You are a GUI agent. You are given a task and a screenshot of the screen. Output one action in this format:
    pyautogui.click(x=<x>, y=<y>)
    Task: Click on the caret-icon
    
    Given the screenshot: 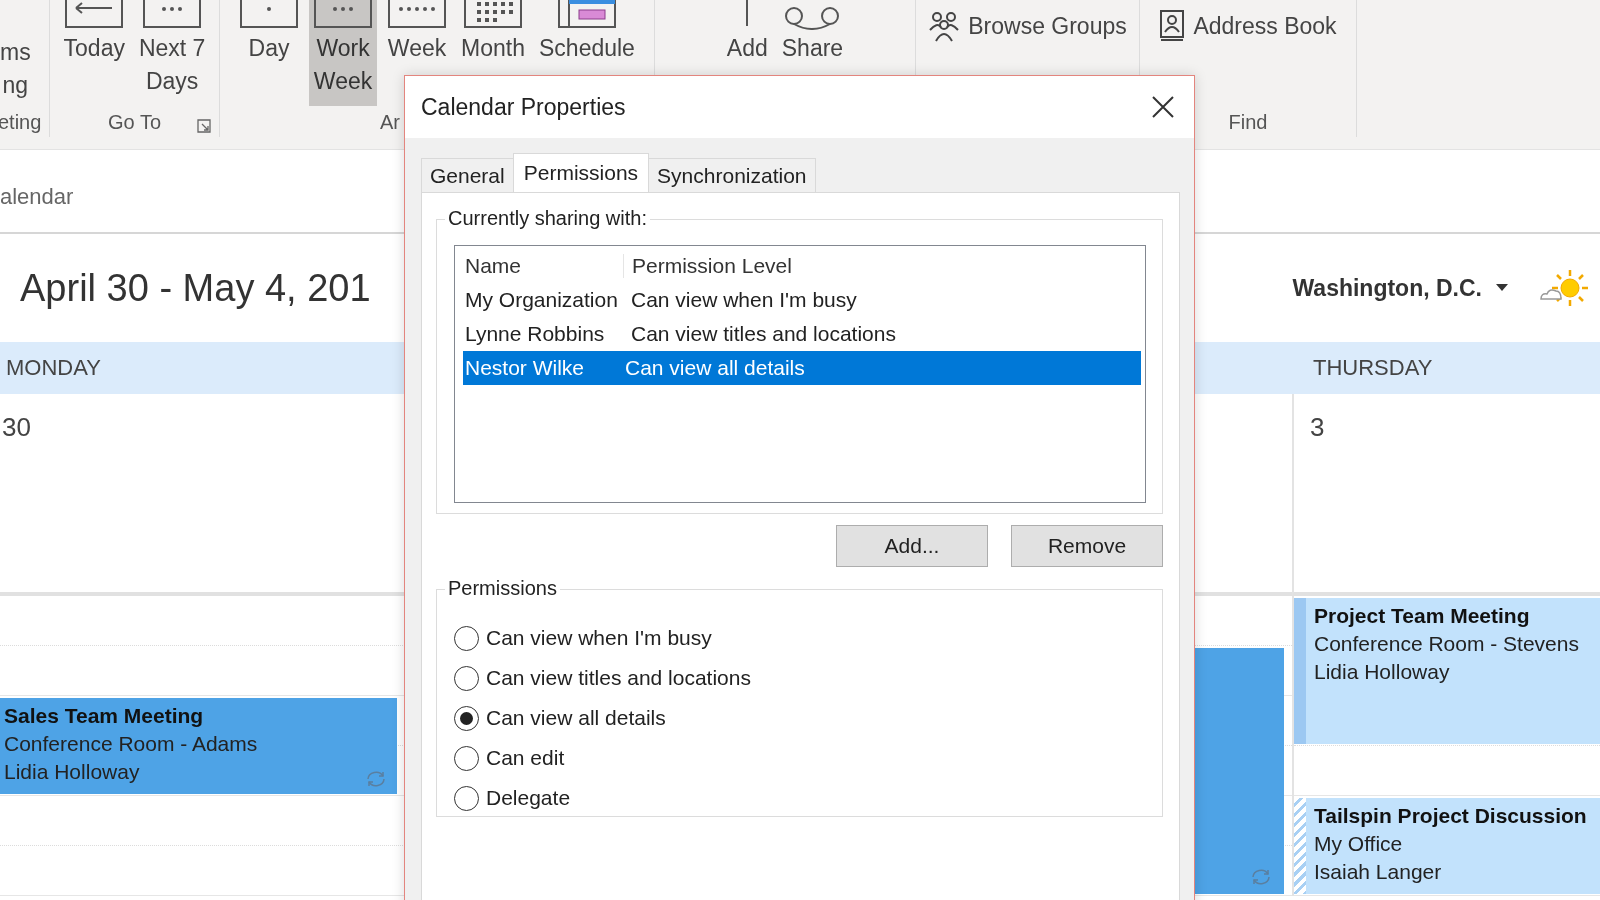 What is the action you would take?
    pyautogui.click(x=1502, y=288)
    